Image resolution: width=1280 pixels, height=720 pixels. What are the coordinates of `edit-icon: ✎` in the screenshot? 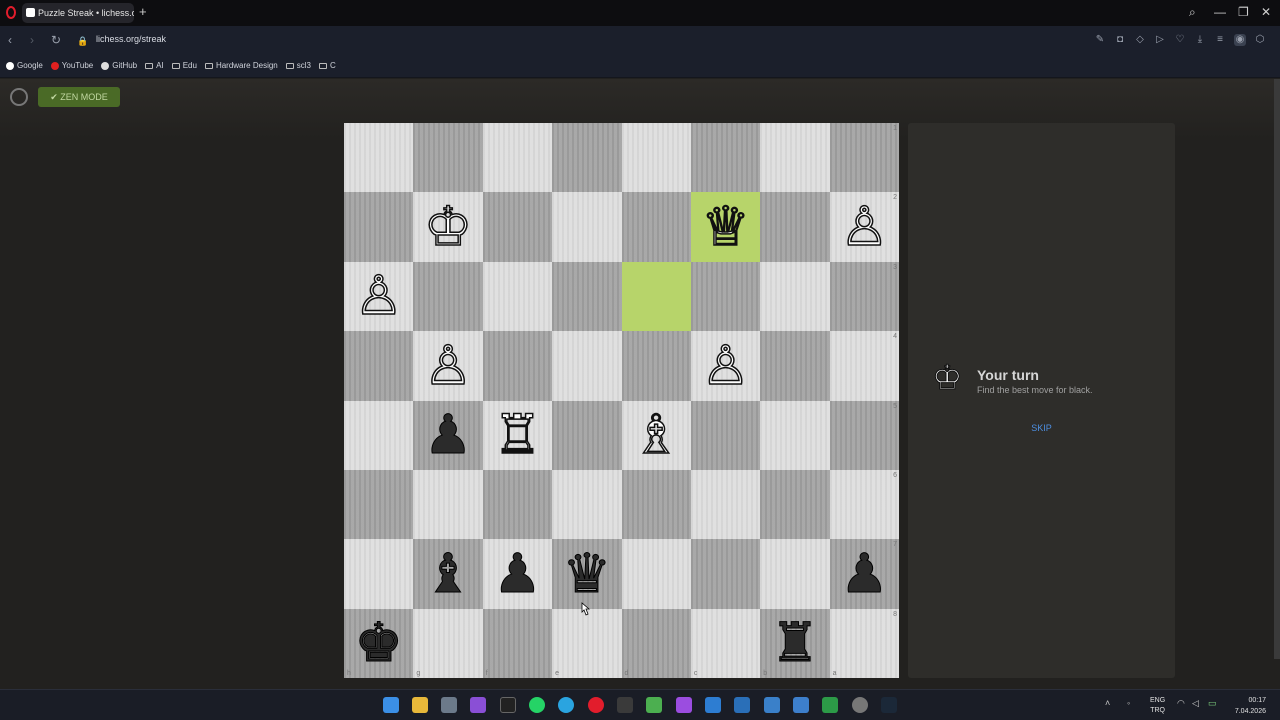 It's located at (1100, 40).